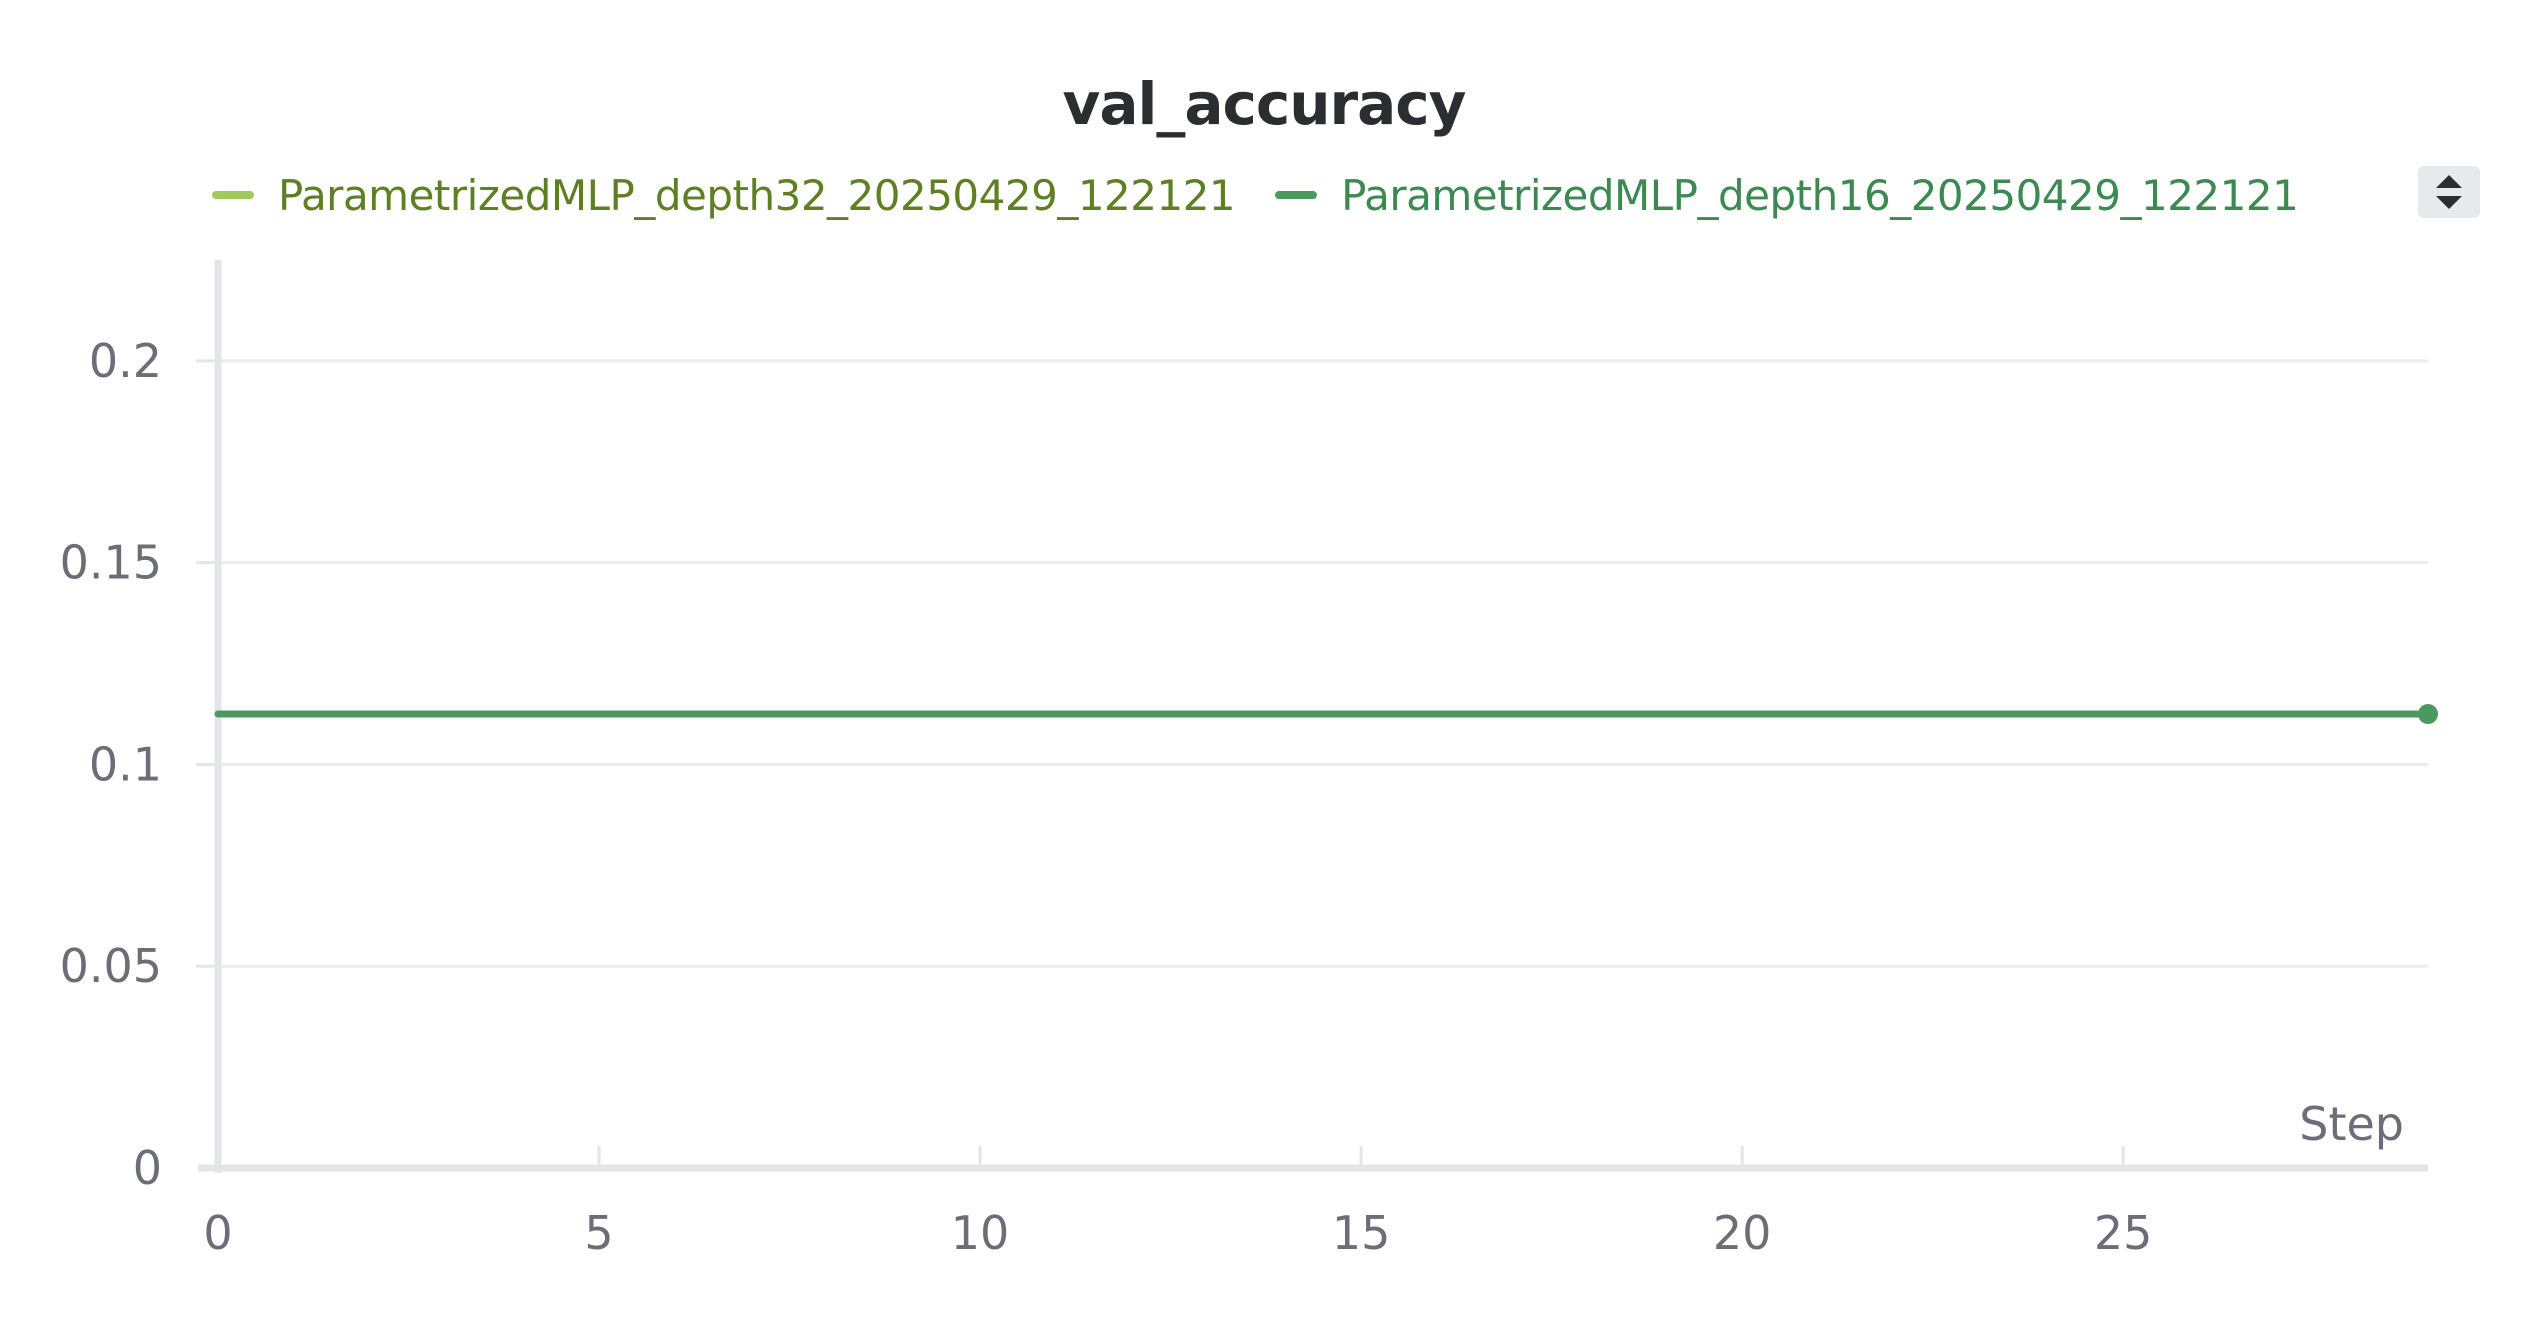  I want to click on y-tick-label: 0, so click(147, 1168).